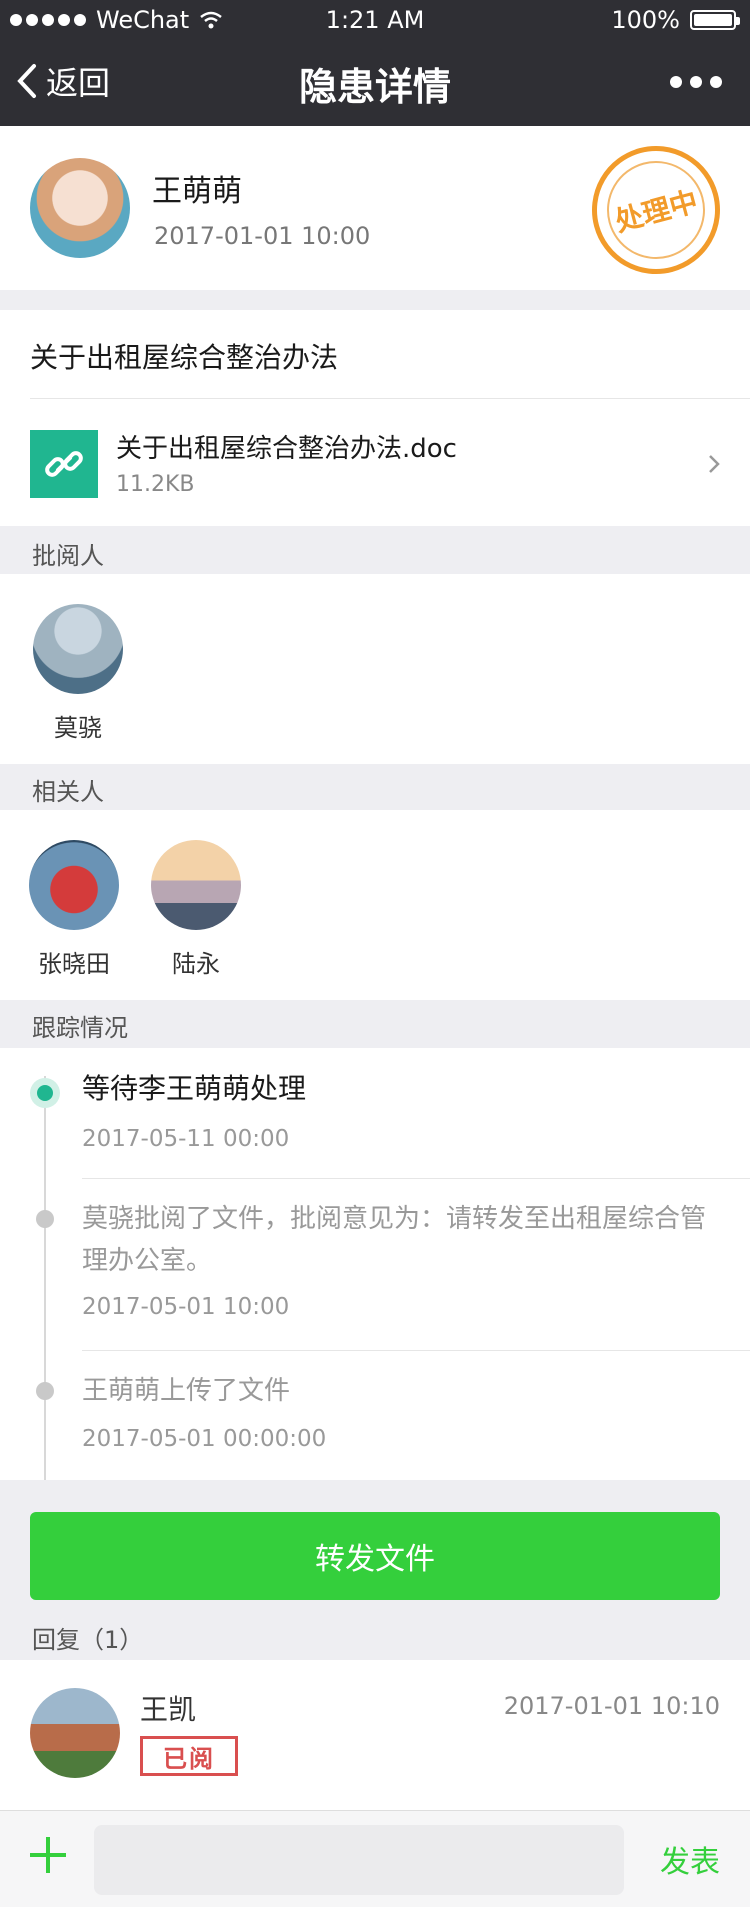 Image resolution: width=750 pixels, height=1907 pixels. I want to click on nav-bar: 返回 隐患详情, so click(375, 83).